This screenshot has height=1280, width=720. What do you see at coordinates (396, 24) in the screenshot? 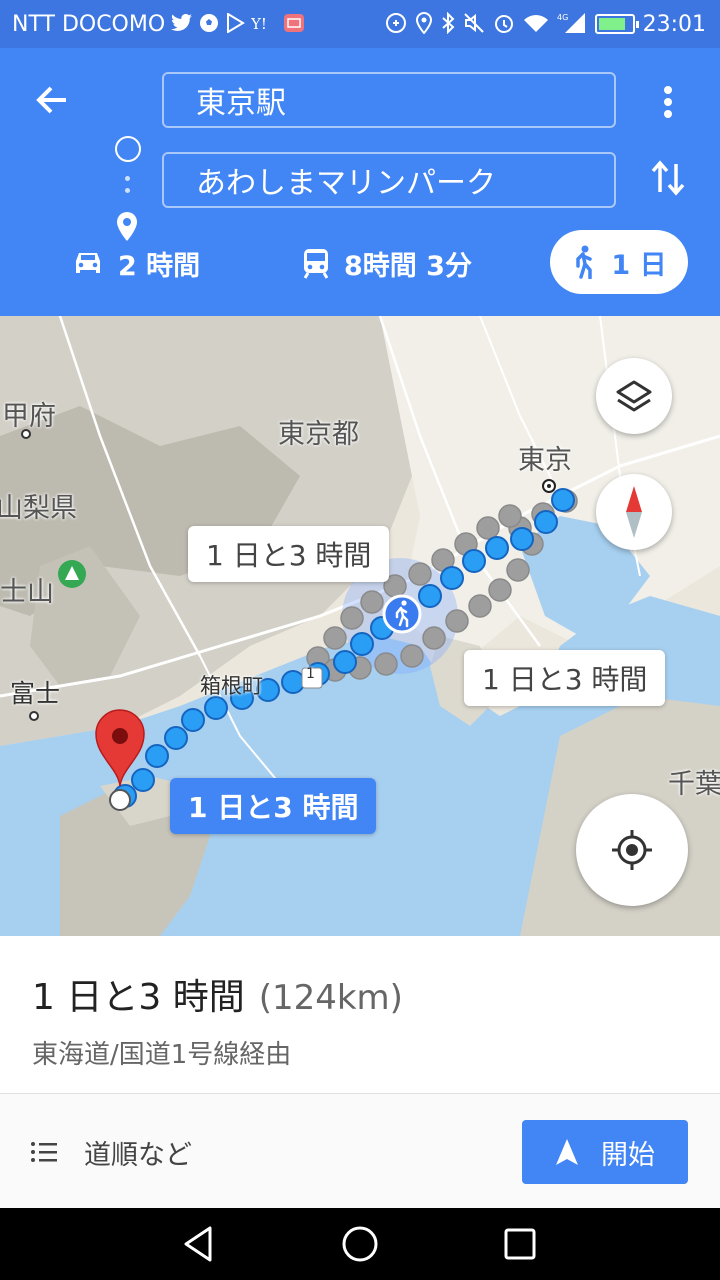
I see `data-saver-icon` at bounding box center [396, 24].